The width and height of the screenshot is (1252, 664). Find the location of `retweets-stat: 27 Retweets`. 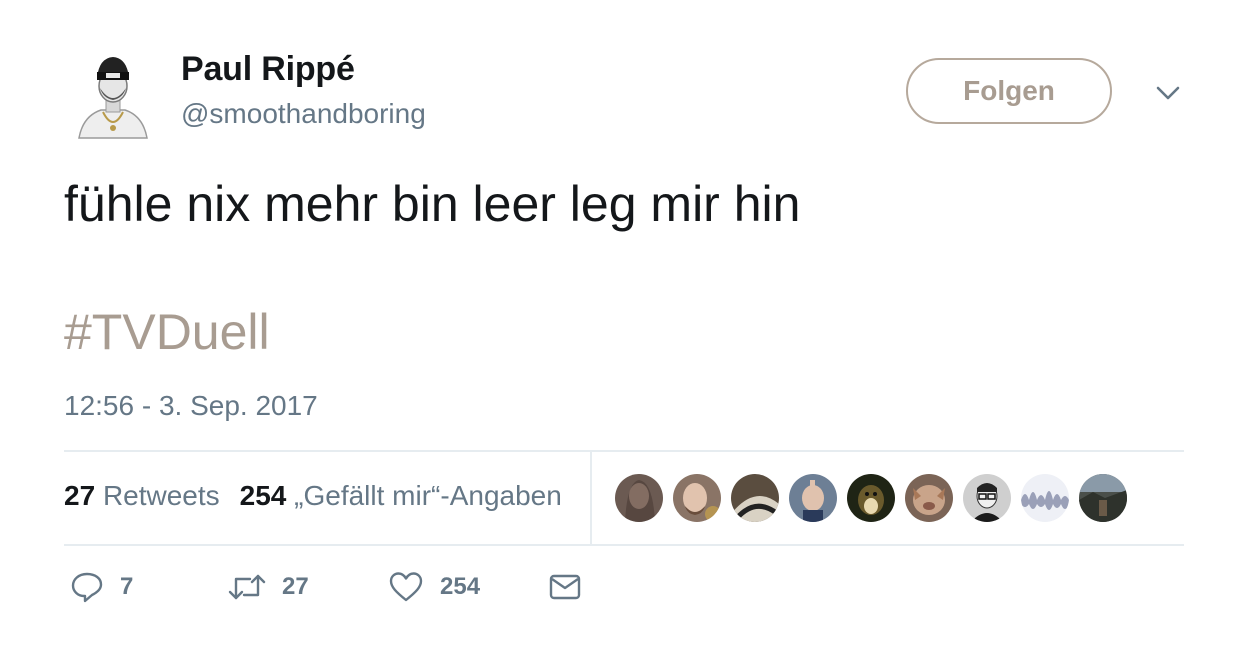

retweets-stat: 27 Retweets is located at coordinates (142, 495).